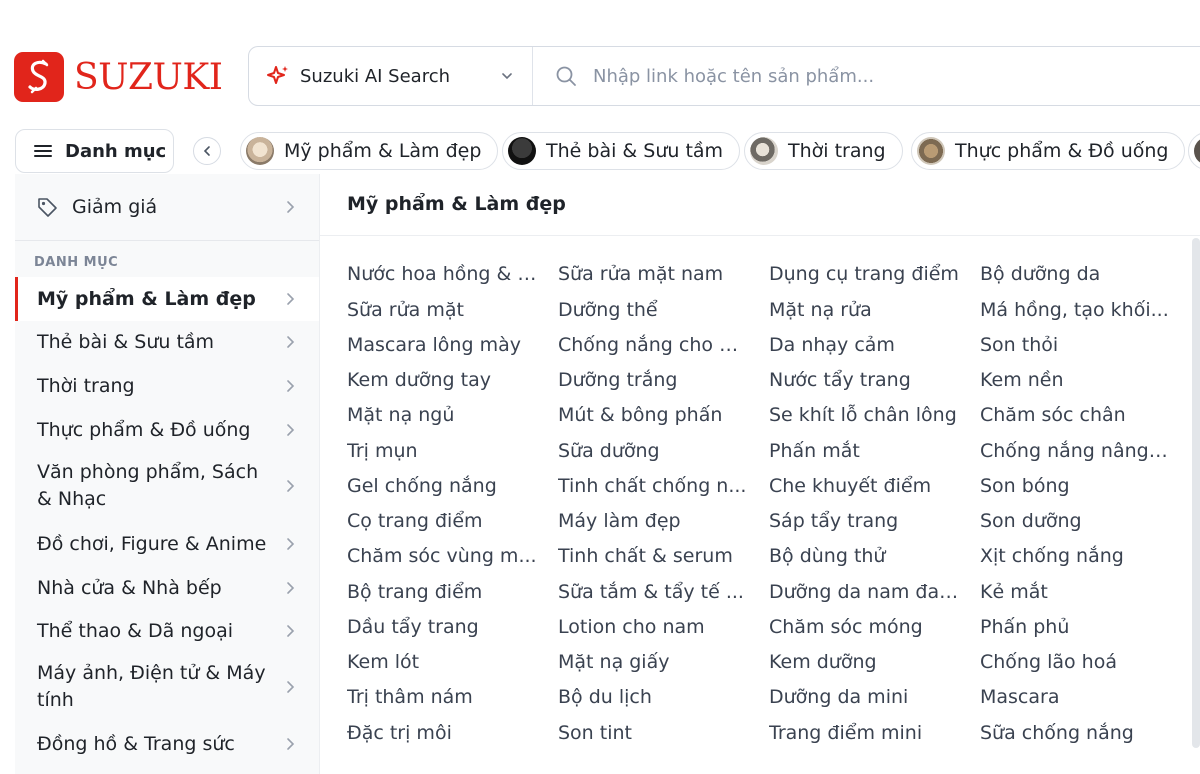  I want to click on sidebar-item: Thực phẩm & Đồ uống, so click(167, 430).